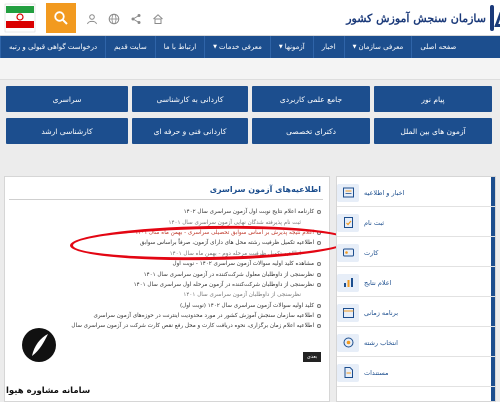 This screenshot has width=500, height=402. Describe the element at coordinates (48, 391) in the screenshot. I see `watermark-text: سامانه مشاوره هیوا` at that location.